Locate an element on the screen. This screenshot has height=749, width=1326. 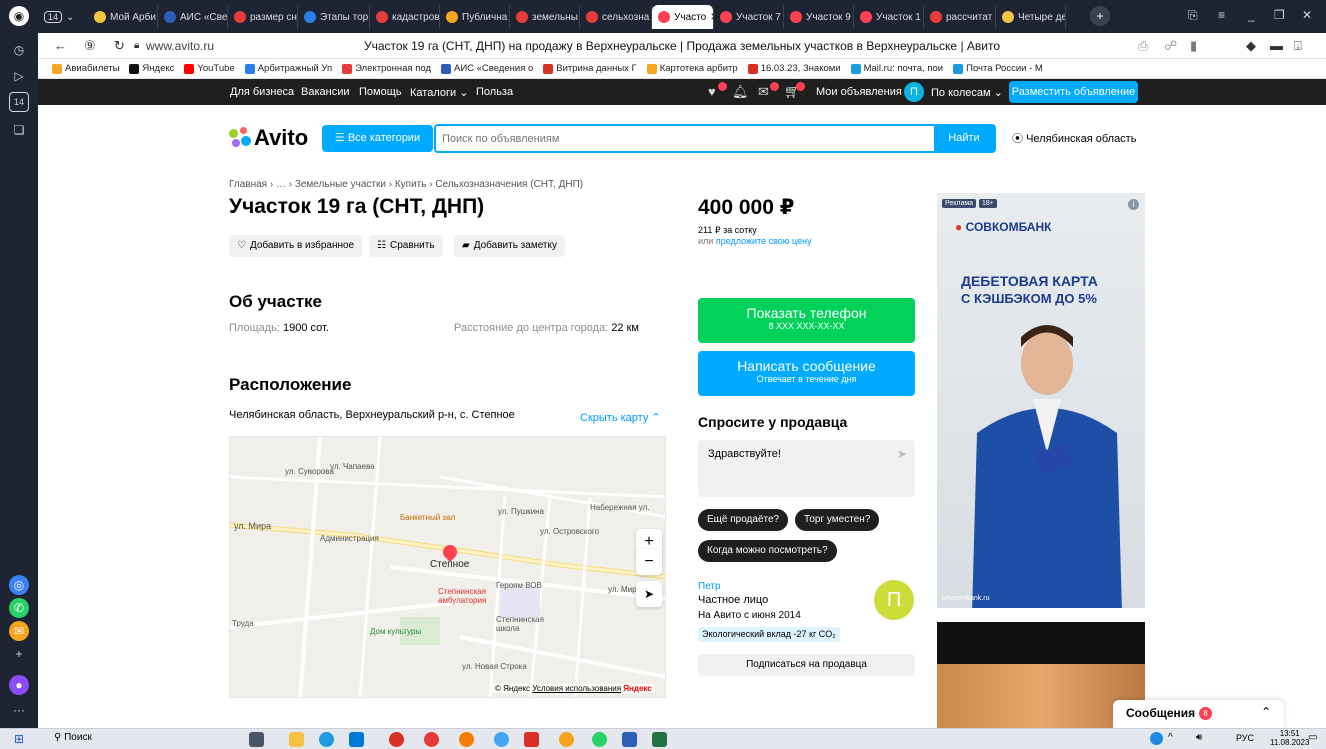
browser-tab: земельны is located at coordinates (545, 17).